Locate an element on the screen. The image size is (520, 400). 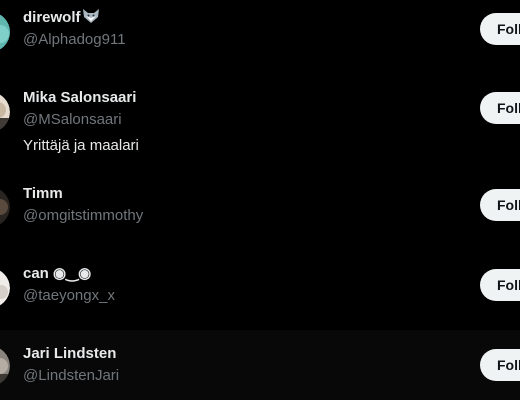
user-name: can ◉‿◉ is located at coordinates (57, 274).